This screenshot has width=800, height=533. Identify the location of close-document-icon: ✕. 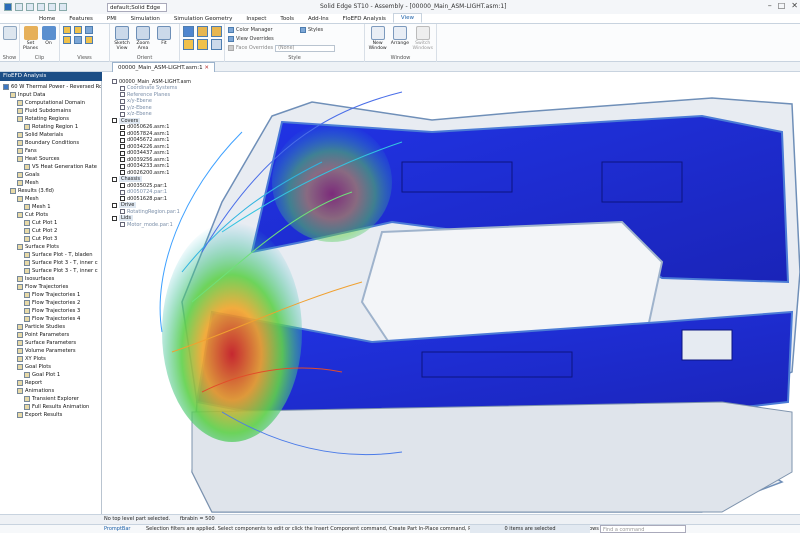
(206, 68).